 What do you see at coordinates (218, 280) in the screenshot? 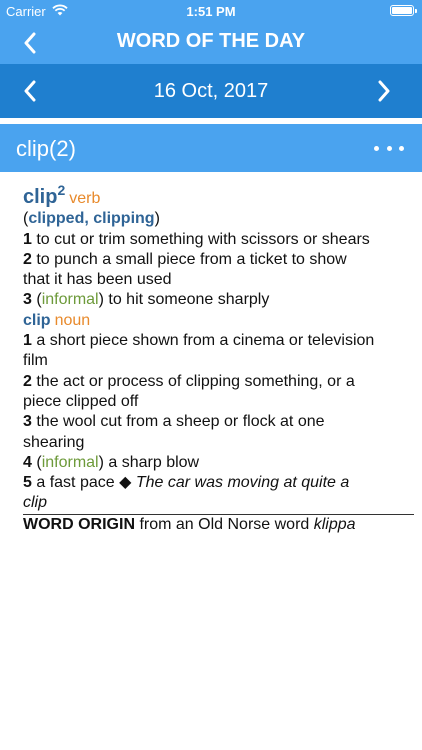
I see `sense-verb-2-cont: that it has been used` at bounding box center [218, 280].